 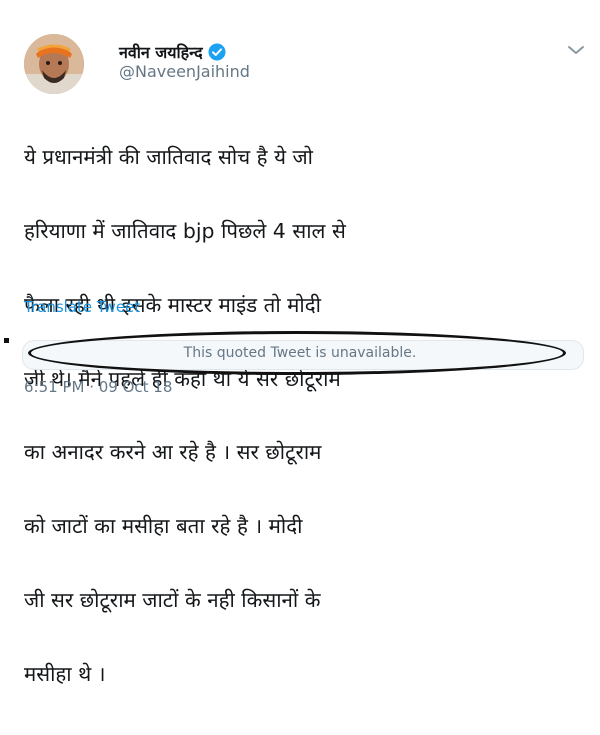 I want to click on tweet-text-line: का अनादर करने आ रहे है । सर छोटूराम, so click(x=173, y=452).